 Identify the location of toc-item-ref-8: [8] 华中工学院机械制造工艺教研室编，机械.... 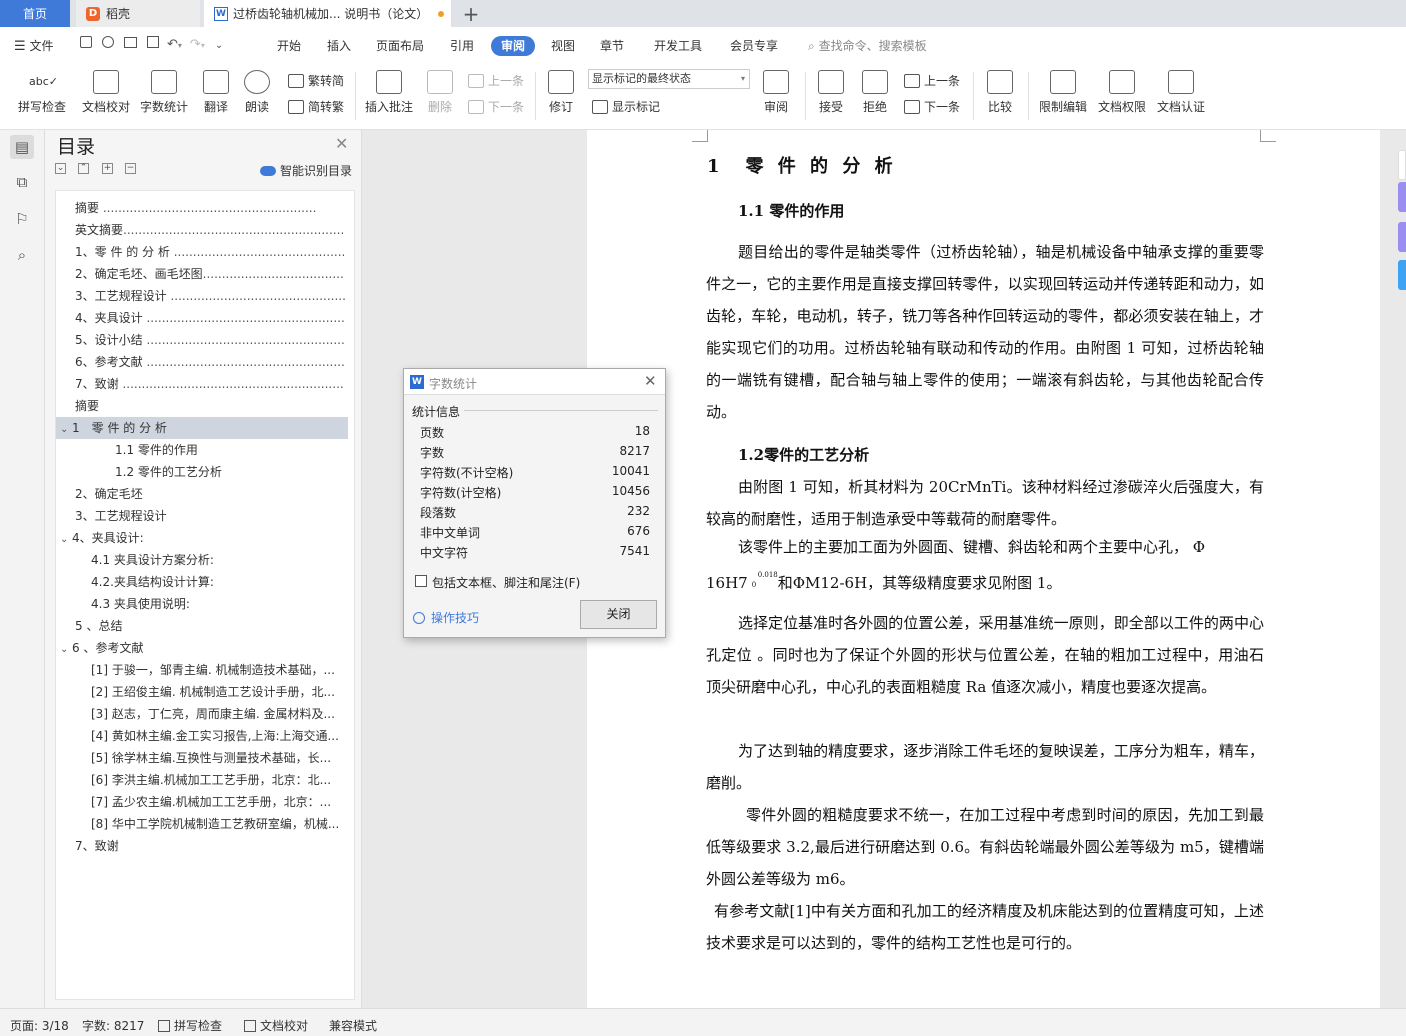
(218, 824).